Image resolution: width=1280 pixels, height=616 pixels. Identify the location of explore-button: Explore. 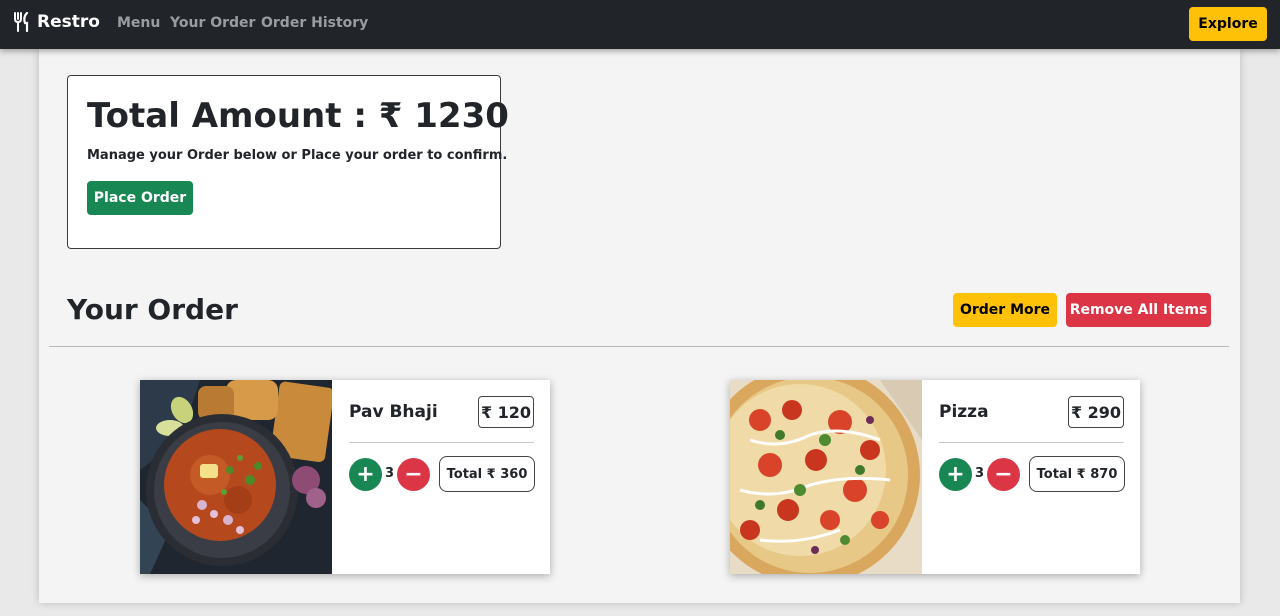
(1228, 24).